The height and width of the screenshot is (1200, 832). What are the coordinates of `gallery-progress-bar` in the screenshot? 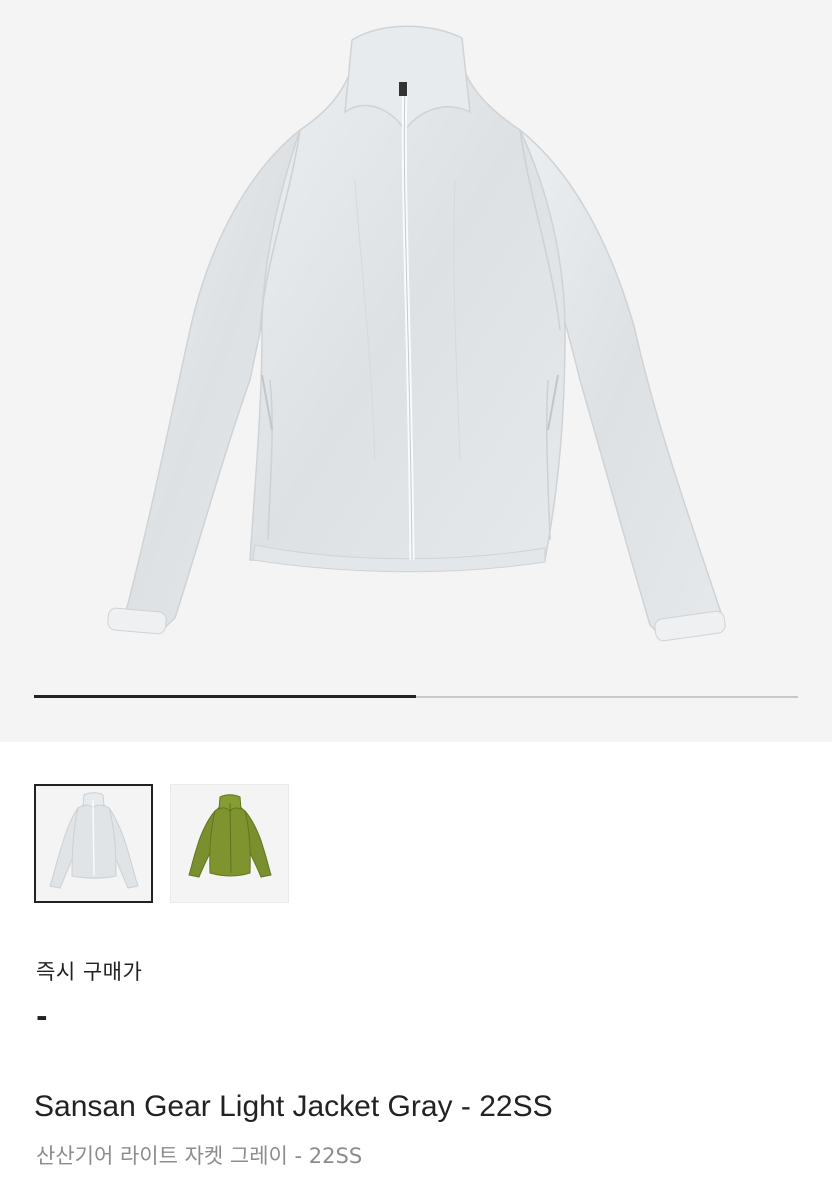 It's located at (416, 696).